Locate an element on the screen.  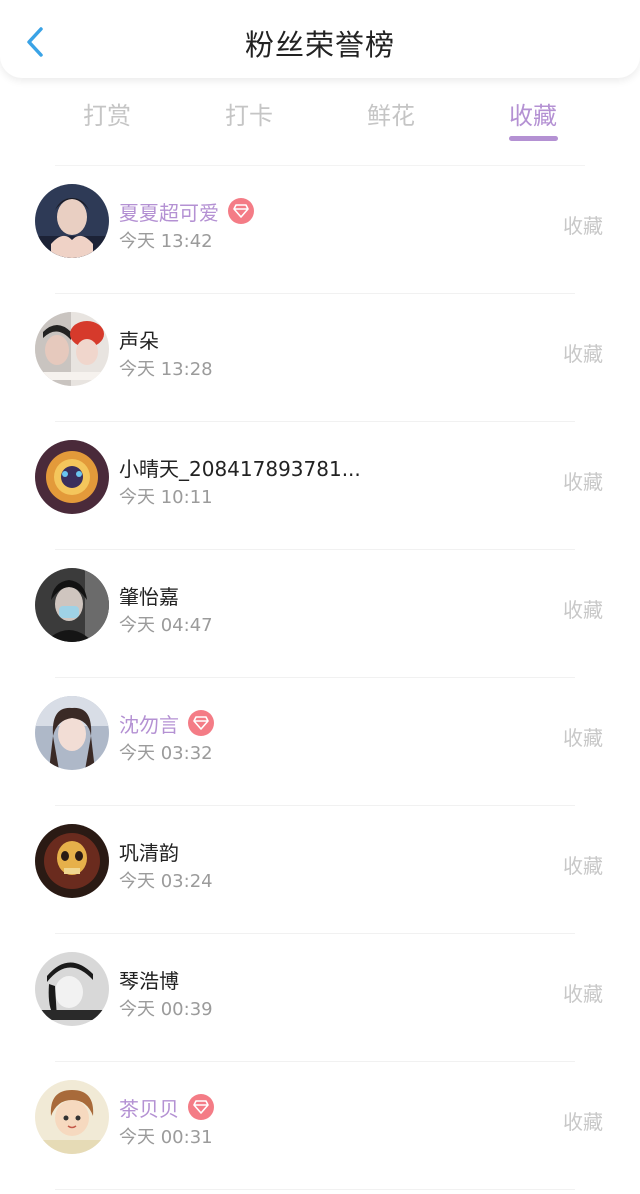
name-line: 沈勿言 is located at coordinates (166, 723).